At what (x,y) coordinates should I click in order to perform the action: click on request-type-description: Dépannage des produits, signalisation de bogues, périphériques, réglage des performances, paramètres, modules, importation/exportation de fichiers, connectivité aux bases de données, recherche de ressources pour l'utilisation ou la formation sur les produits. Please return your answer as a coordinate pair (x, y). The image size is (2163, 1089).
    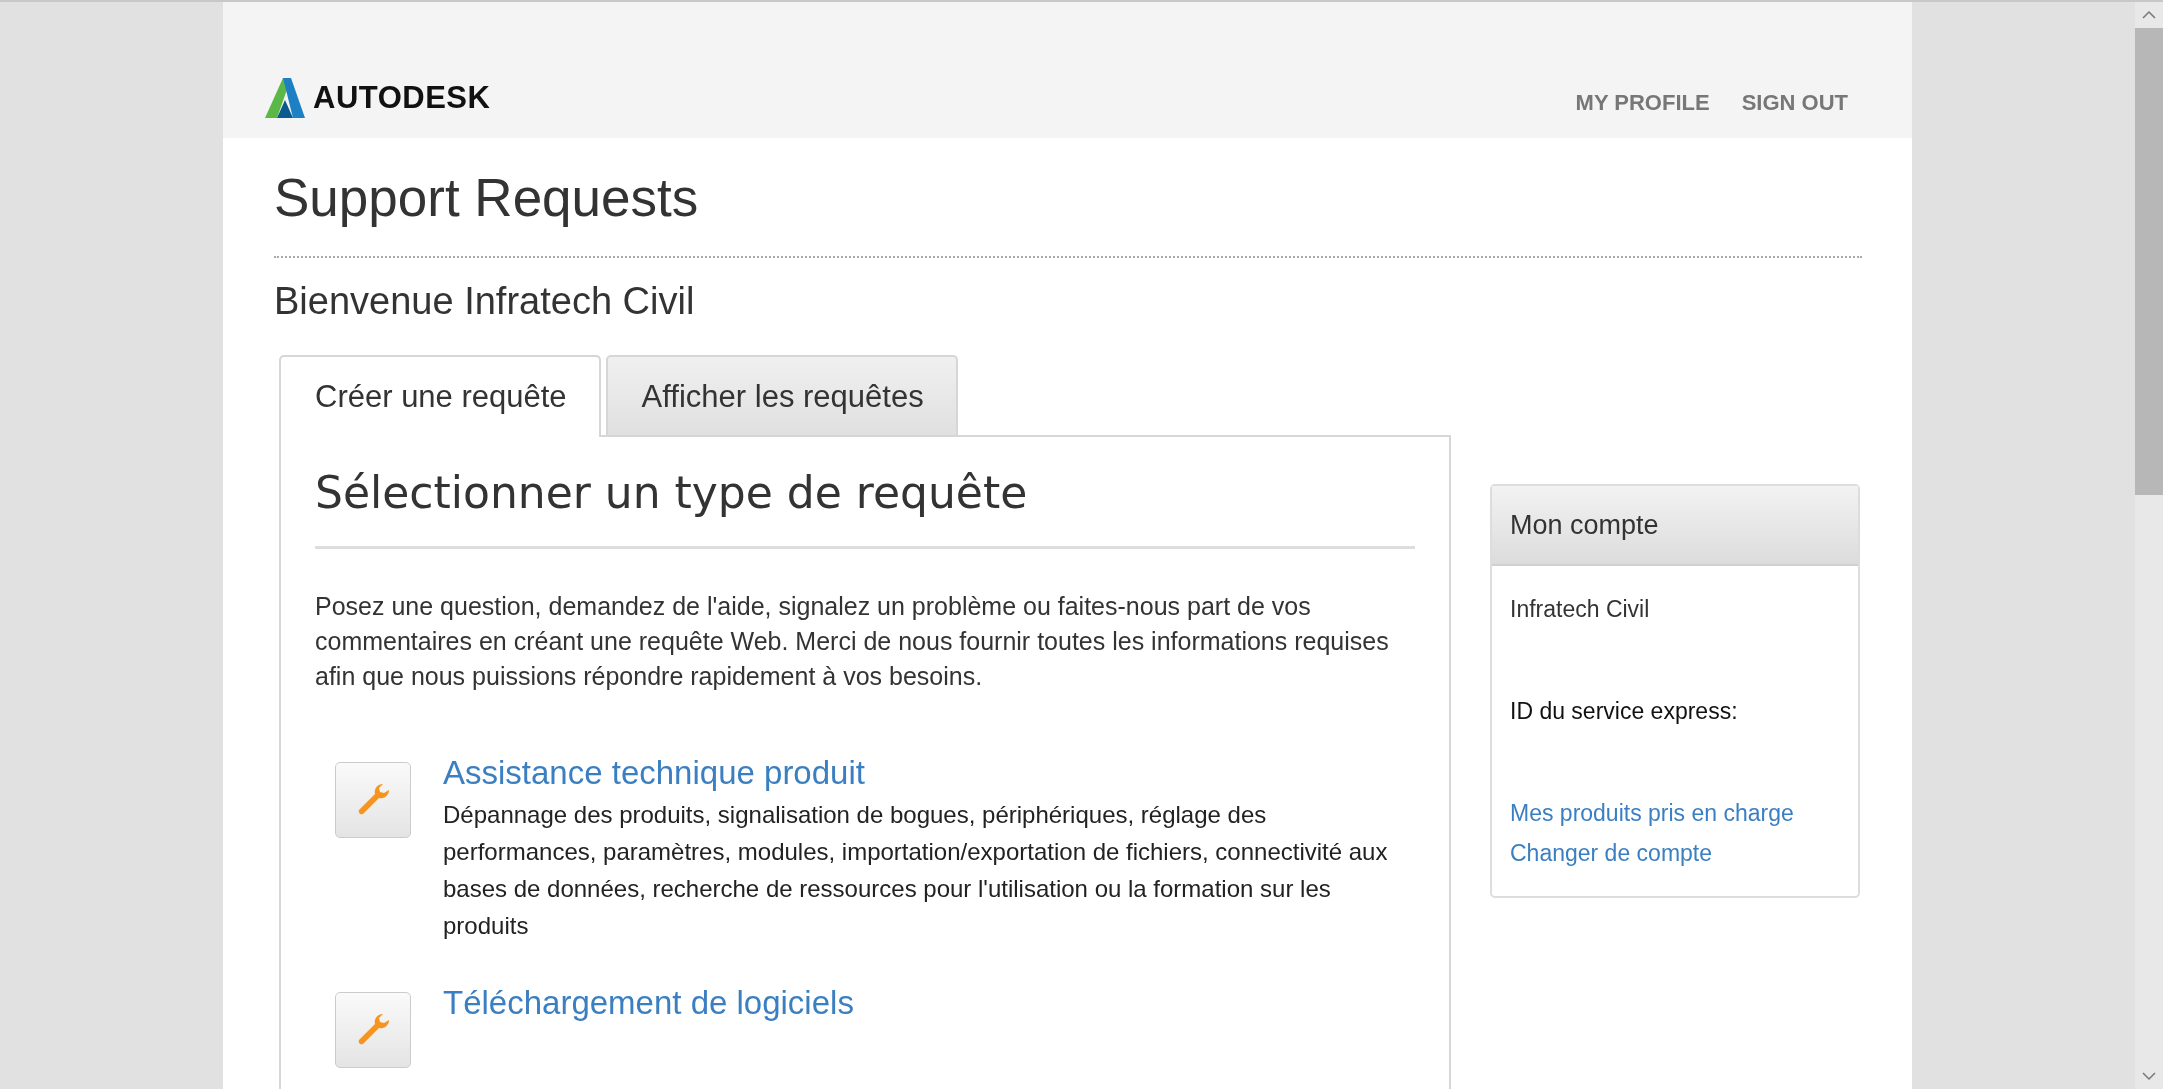
    Looking at the image, I should click on (916, 870).